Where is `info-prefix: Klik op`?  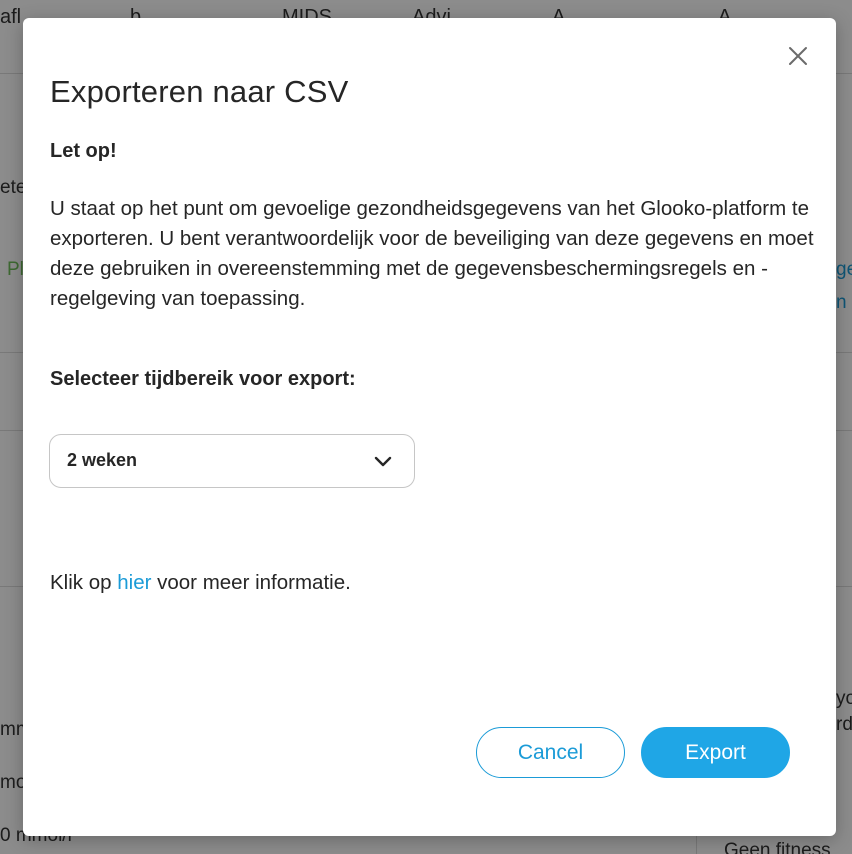
info-prefix: Klik op is located at coordinates (84, 582).